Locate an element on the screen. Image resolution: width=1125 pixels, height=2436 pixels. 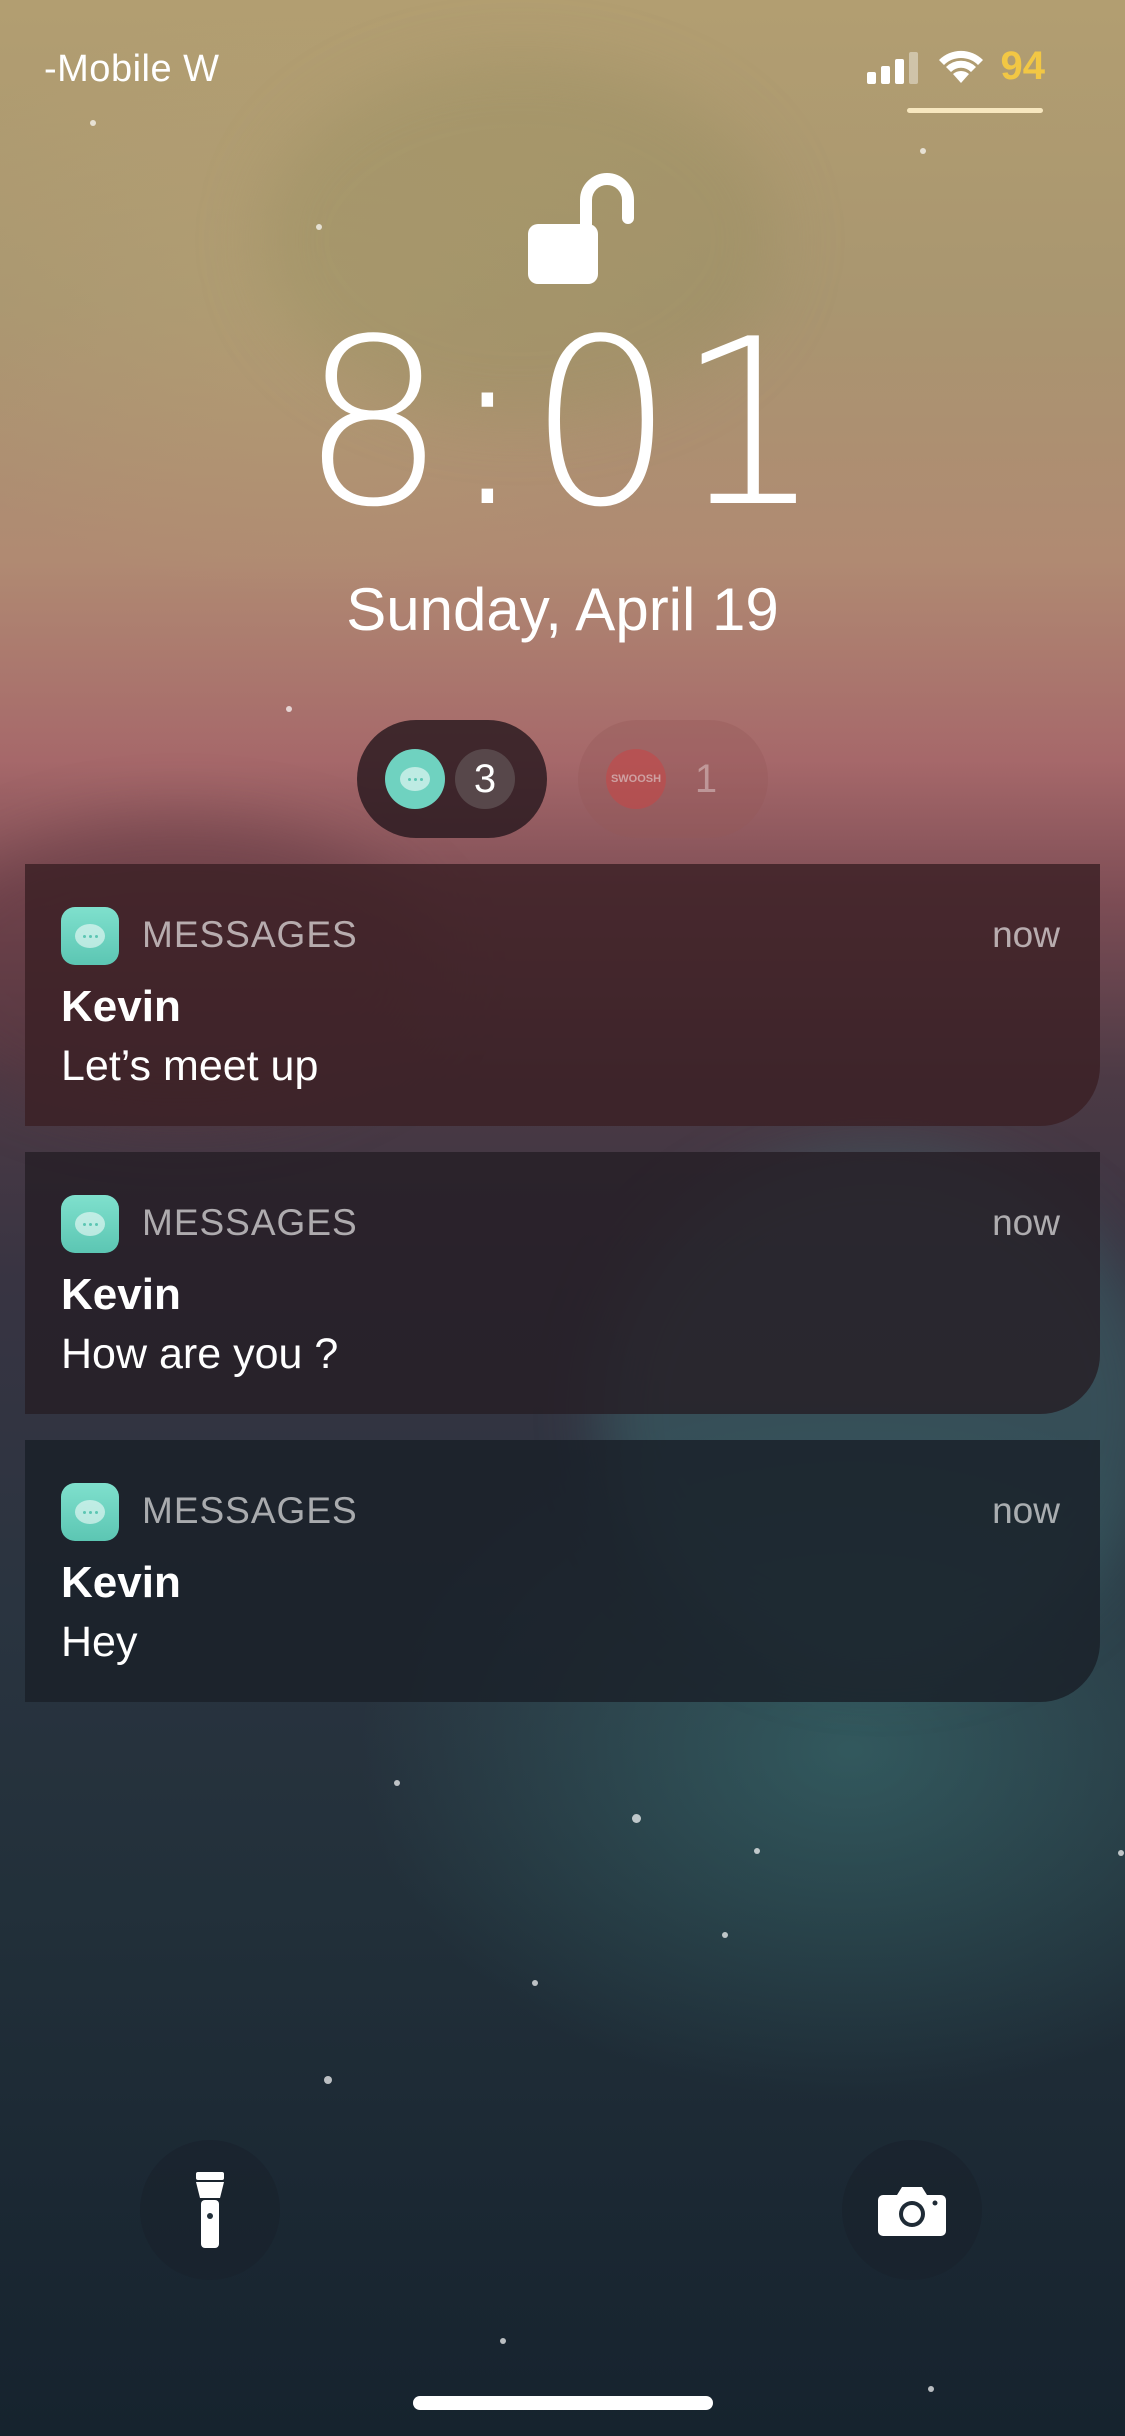
unlocked-padlock-icon is located at coordinates (581, 228).